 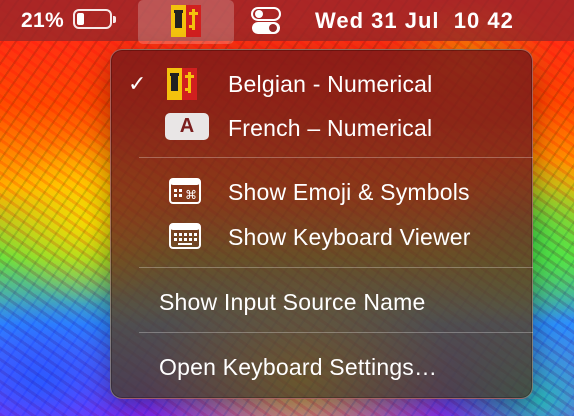 I want to click on menu-item-label: Show Input Source Name, so click(x=292, y=302).